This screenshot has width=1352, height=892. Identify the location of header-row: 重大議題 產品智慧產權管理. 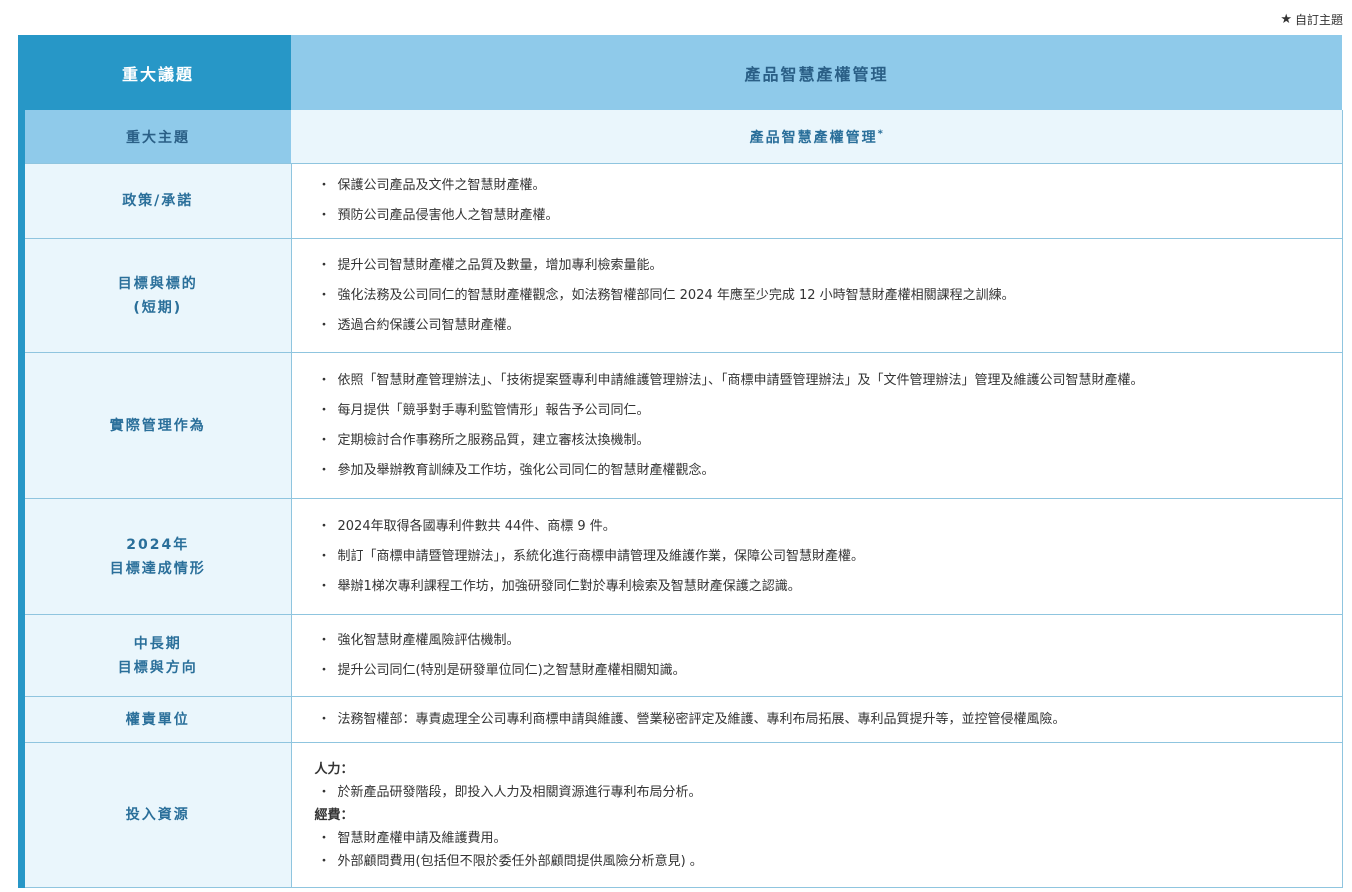
(683, 72).